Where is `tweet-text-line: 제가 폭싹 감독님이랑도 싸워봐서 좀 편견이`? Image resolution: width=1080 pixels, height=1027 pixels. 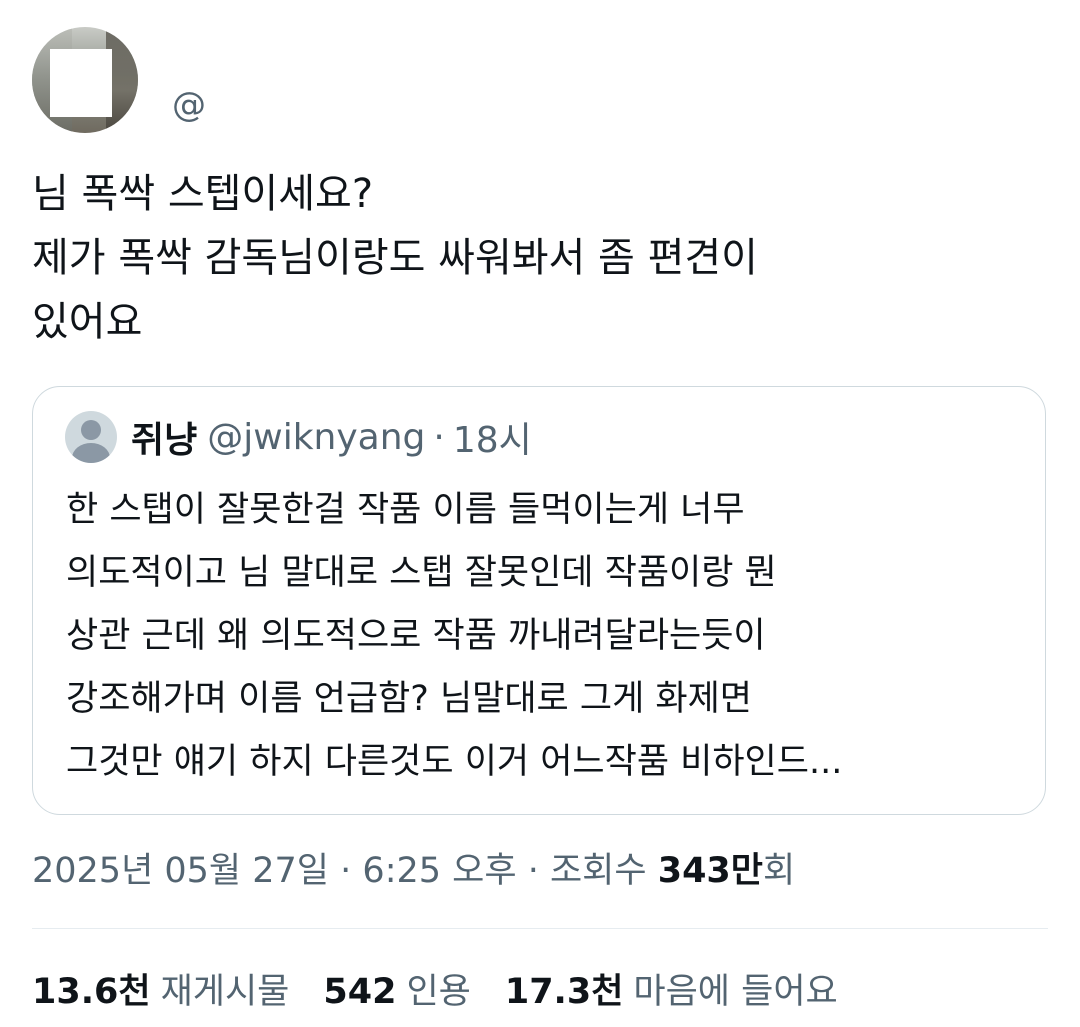
tweet-text-line: 제가 폭싹 감독님이랑도 싸워봐서 좀 편견이 is located at coordinates (395, 258).